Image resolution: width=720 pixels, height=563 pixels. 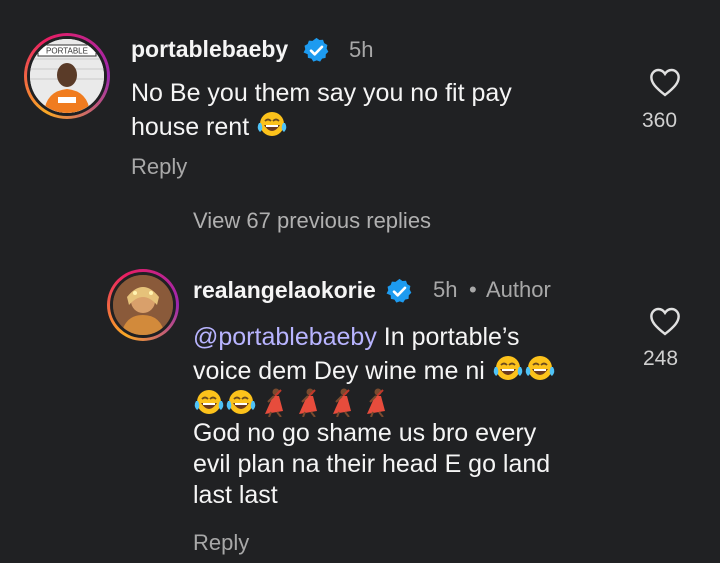 I want to click on like-count: 360, so click(x=660, y=120).